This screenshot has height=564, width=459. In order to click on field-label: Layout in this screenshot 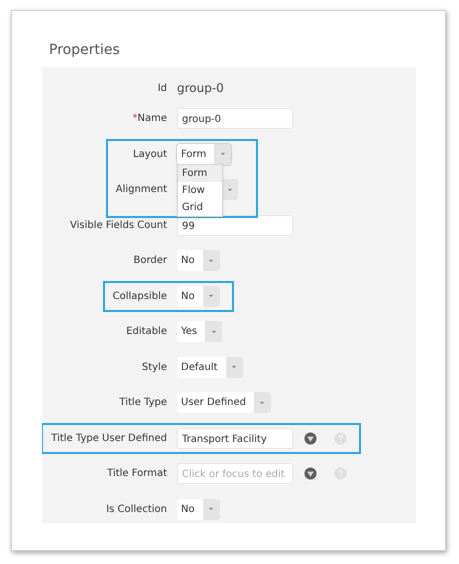, I will do `click(150, 154)`.